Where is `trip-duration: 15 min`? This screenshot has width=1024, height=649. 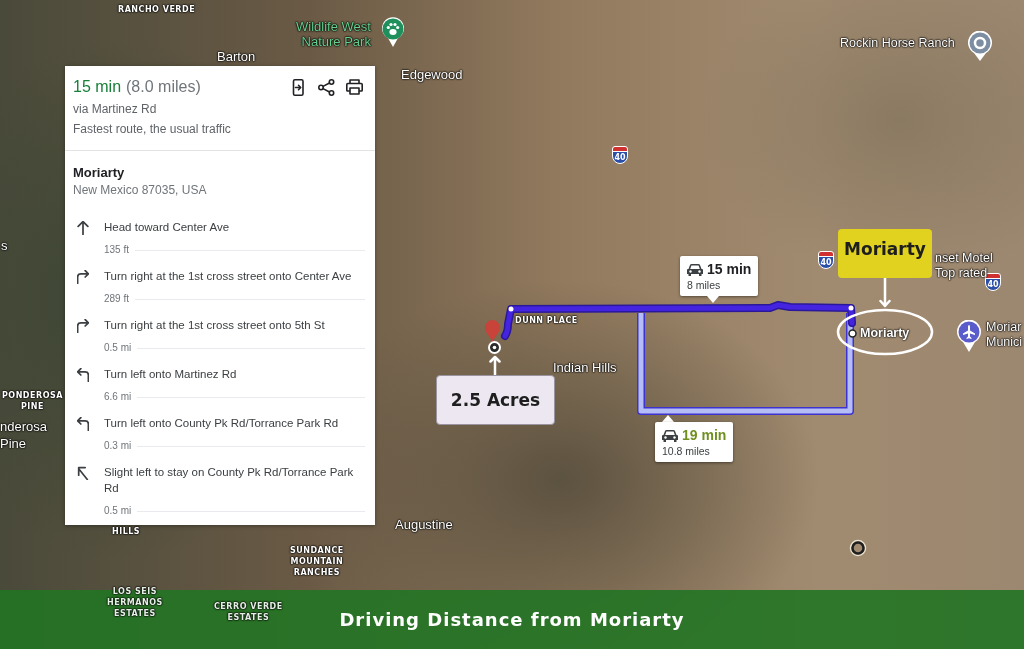 trip-duration: 15 min is located at coordinates (97, 87).